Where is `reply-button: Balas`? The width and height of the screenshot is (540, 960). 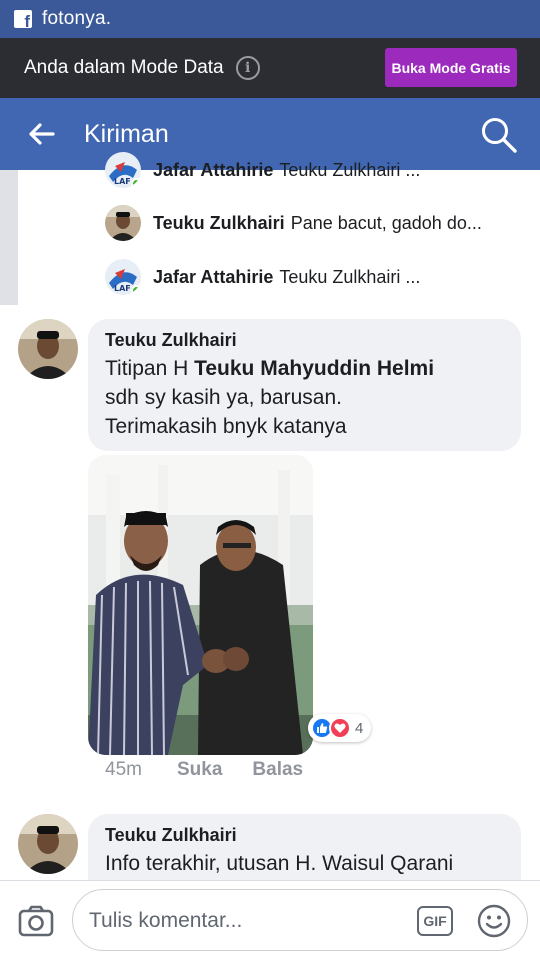
reply-button: Balas is located at coordinates (277, 770).